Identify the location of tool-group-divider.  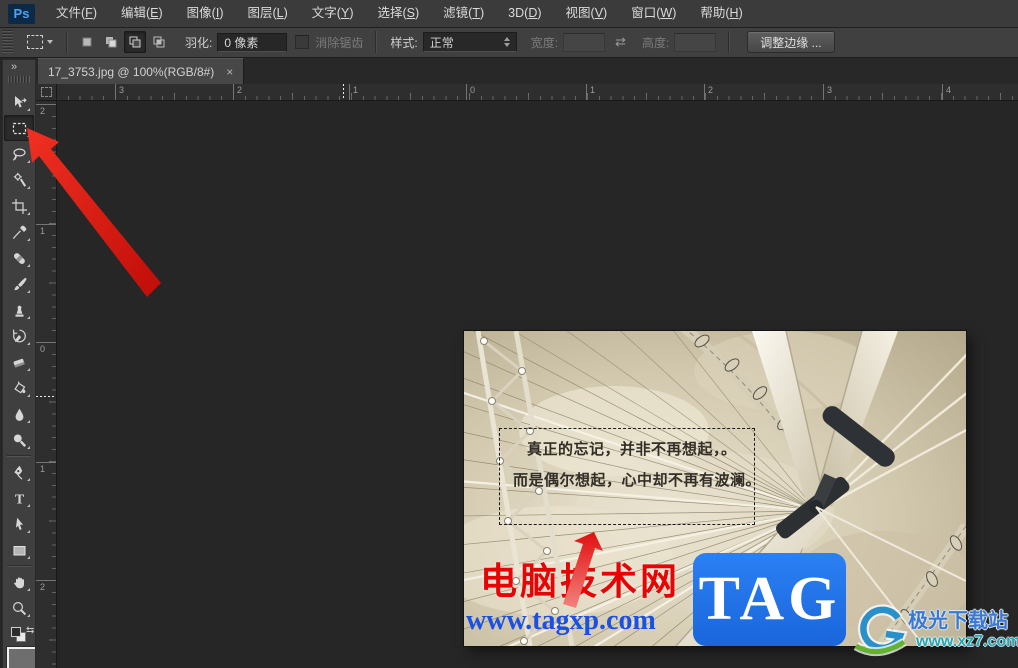
(19, 456).